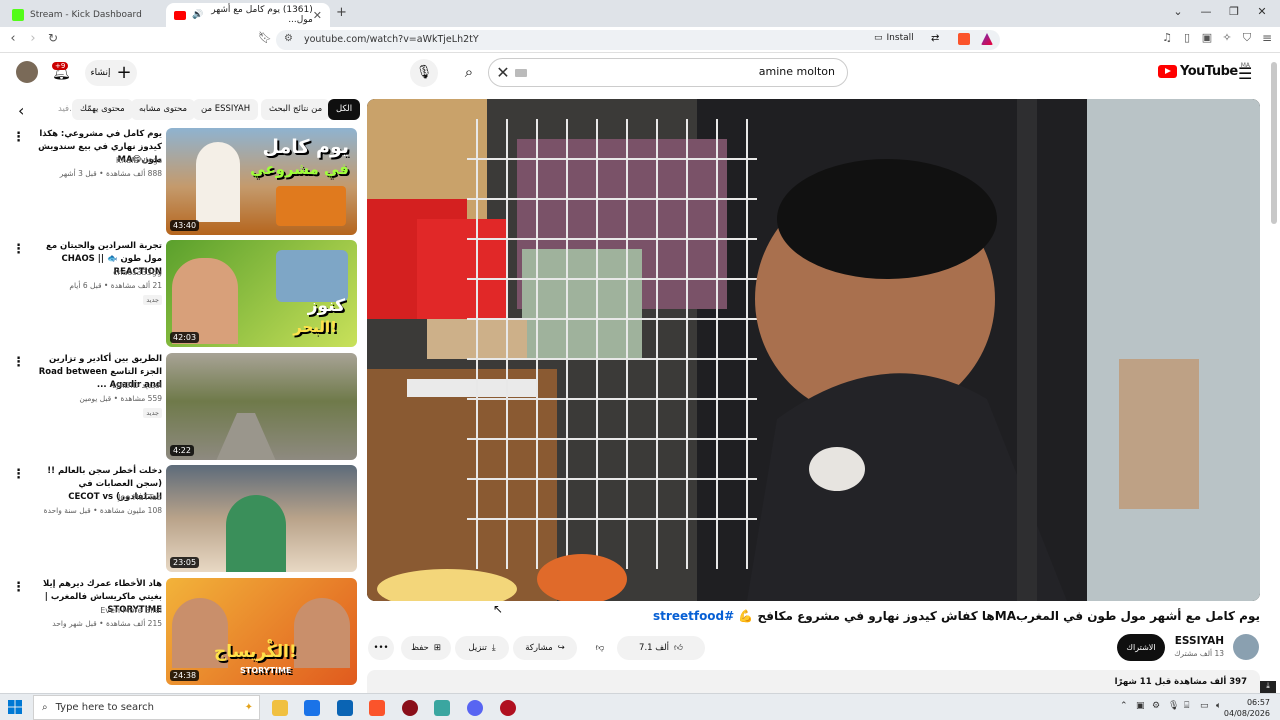 The image size is (1280, 720). I want to click on search-input, so click(735, 71).